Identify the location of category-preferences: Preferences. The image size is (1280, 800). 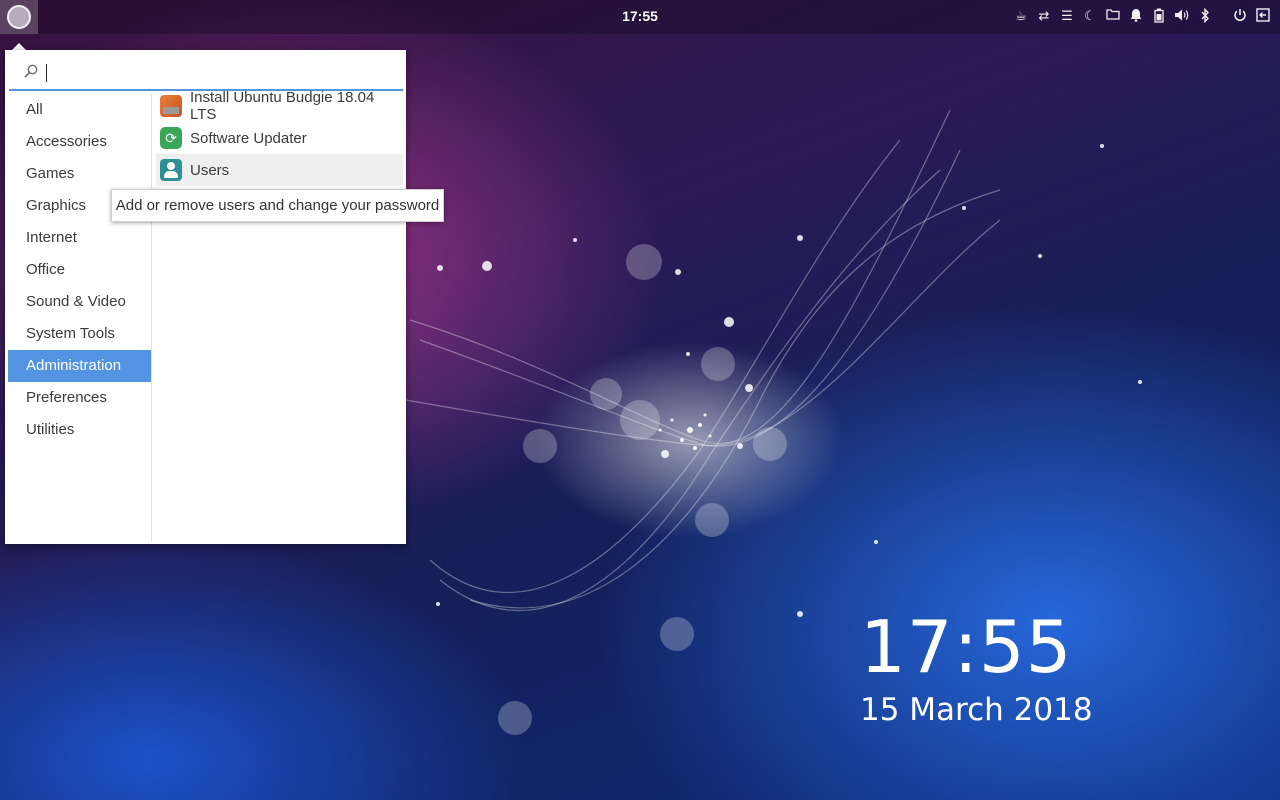
(79, 398).